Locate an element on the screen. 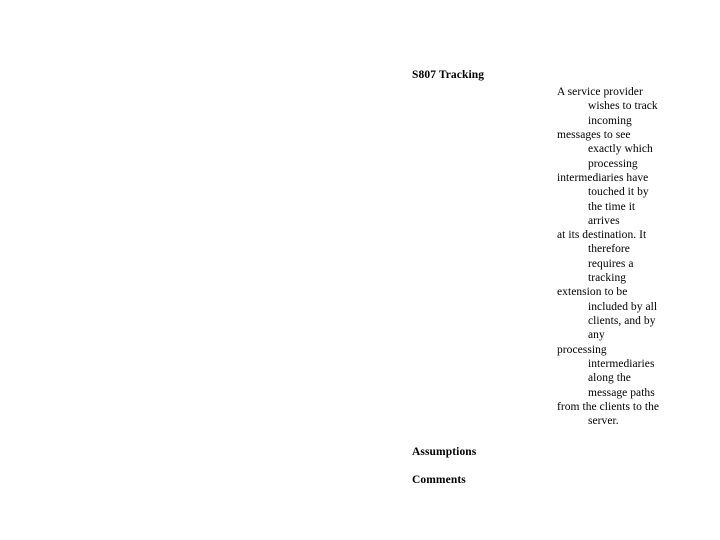 This screenshot has width=720, height=540. description-line: intermediaries have is located at coordinates (603, 177).